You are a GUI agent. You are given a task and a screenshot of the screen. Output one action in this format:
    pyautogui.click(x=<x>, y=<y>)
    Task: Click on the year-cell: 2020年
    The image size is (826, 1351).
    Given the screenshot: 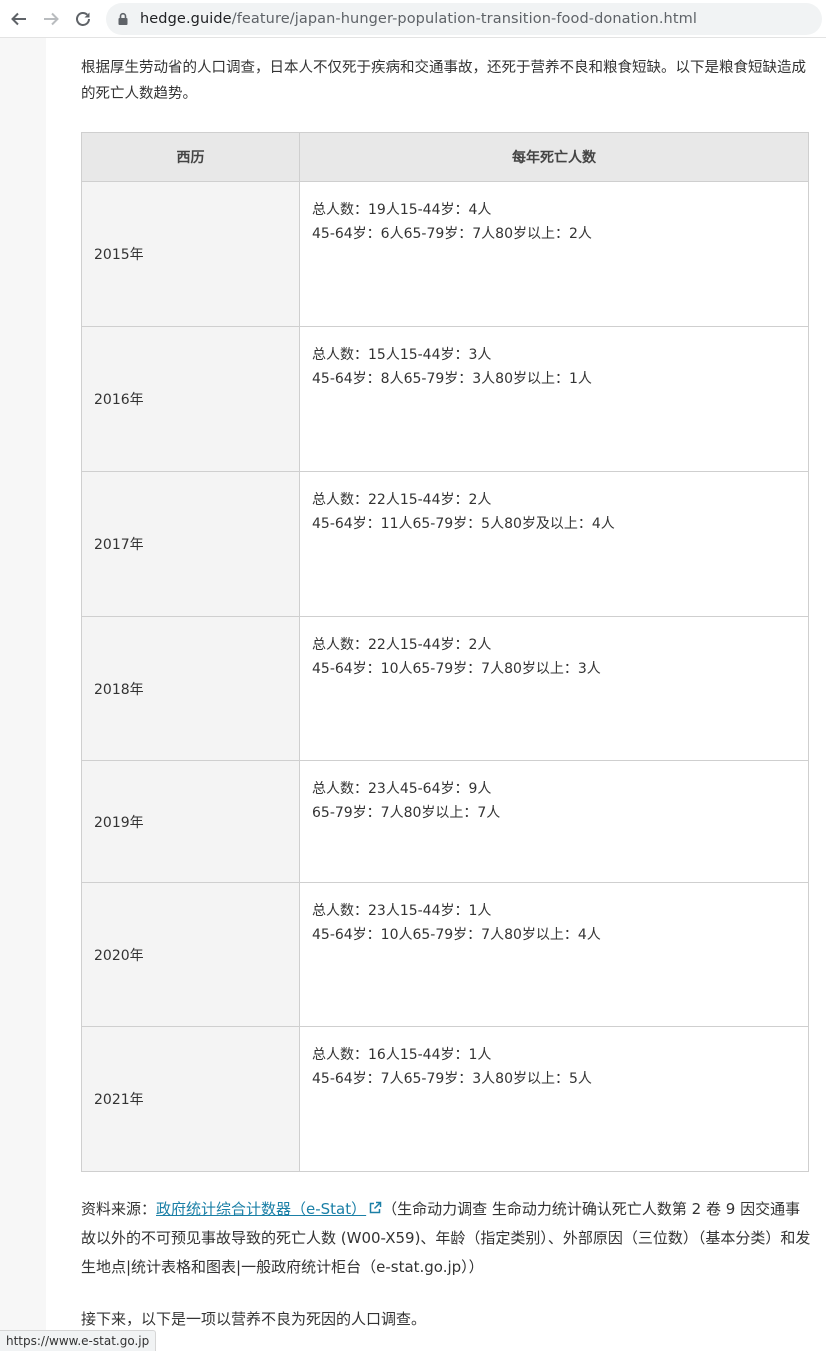 What is the action you would take?
    pyautogui.click(x=190, y=954)
    